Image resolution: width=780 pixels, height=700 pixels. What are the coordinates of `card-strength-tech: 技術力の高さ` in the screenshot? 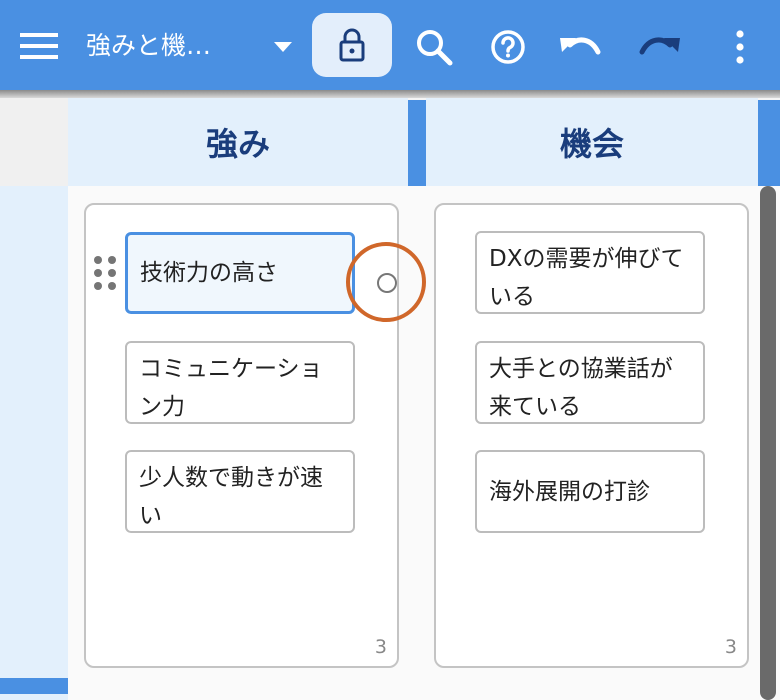 It's located at (240, 273).